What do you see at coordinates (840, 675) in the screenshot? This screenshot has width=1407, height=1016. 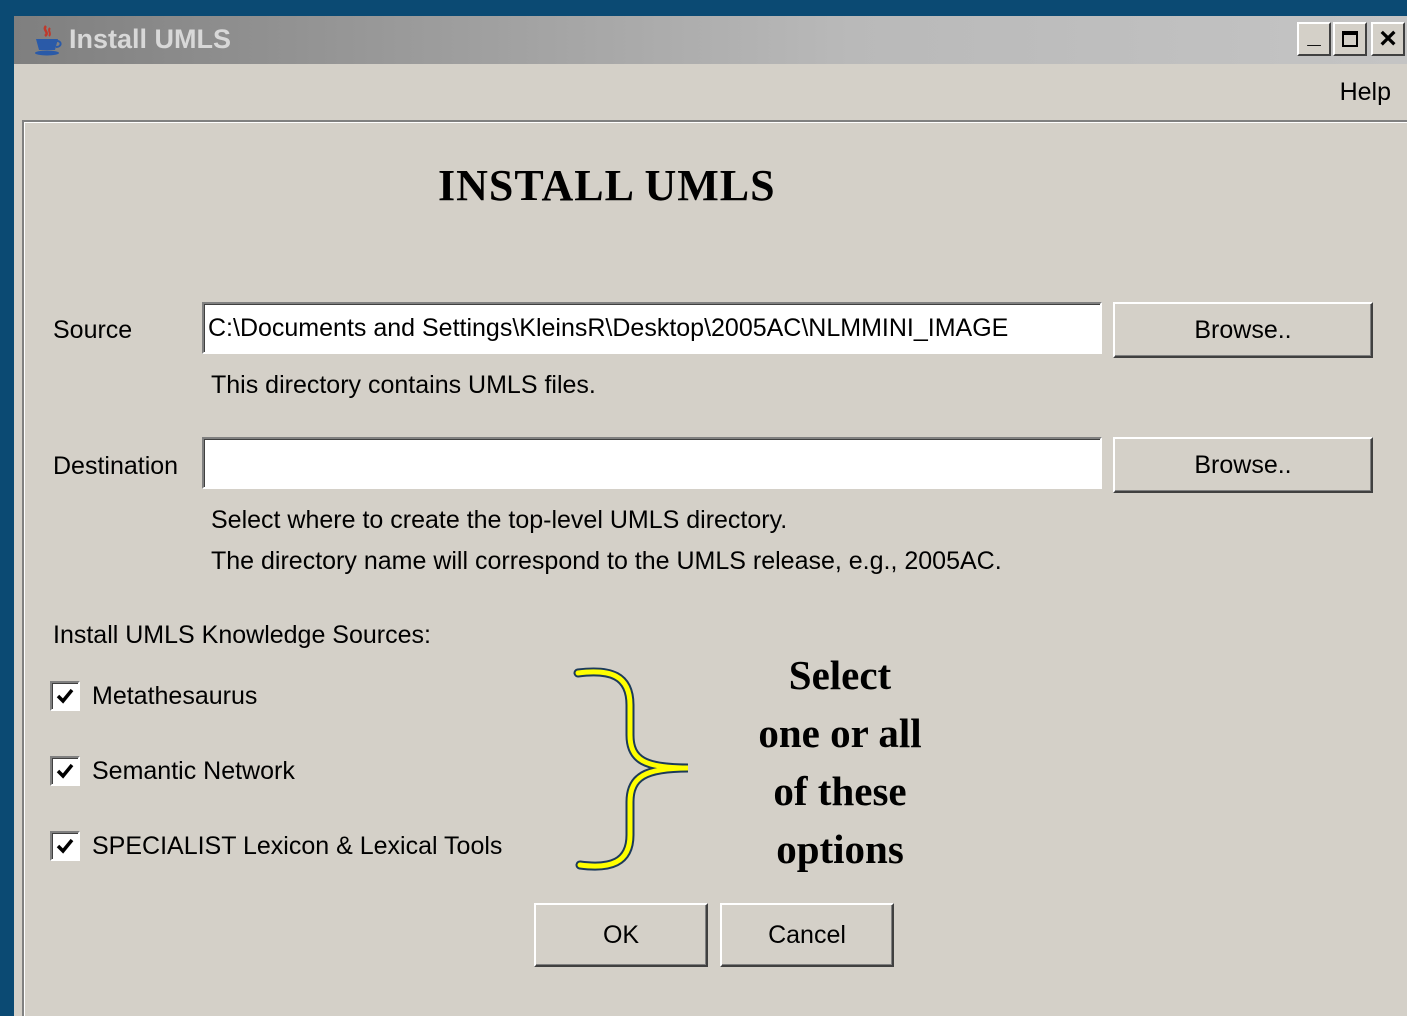 I see `annotation-line-1: Select` at bounding box center [840, 675].